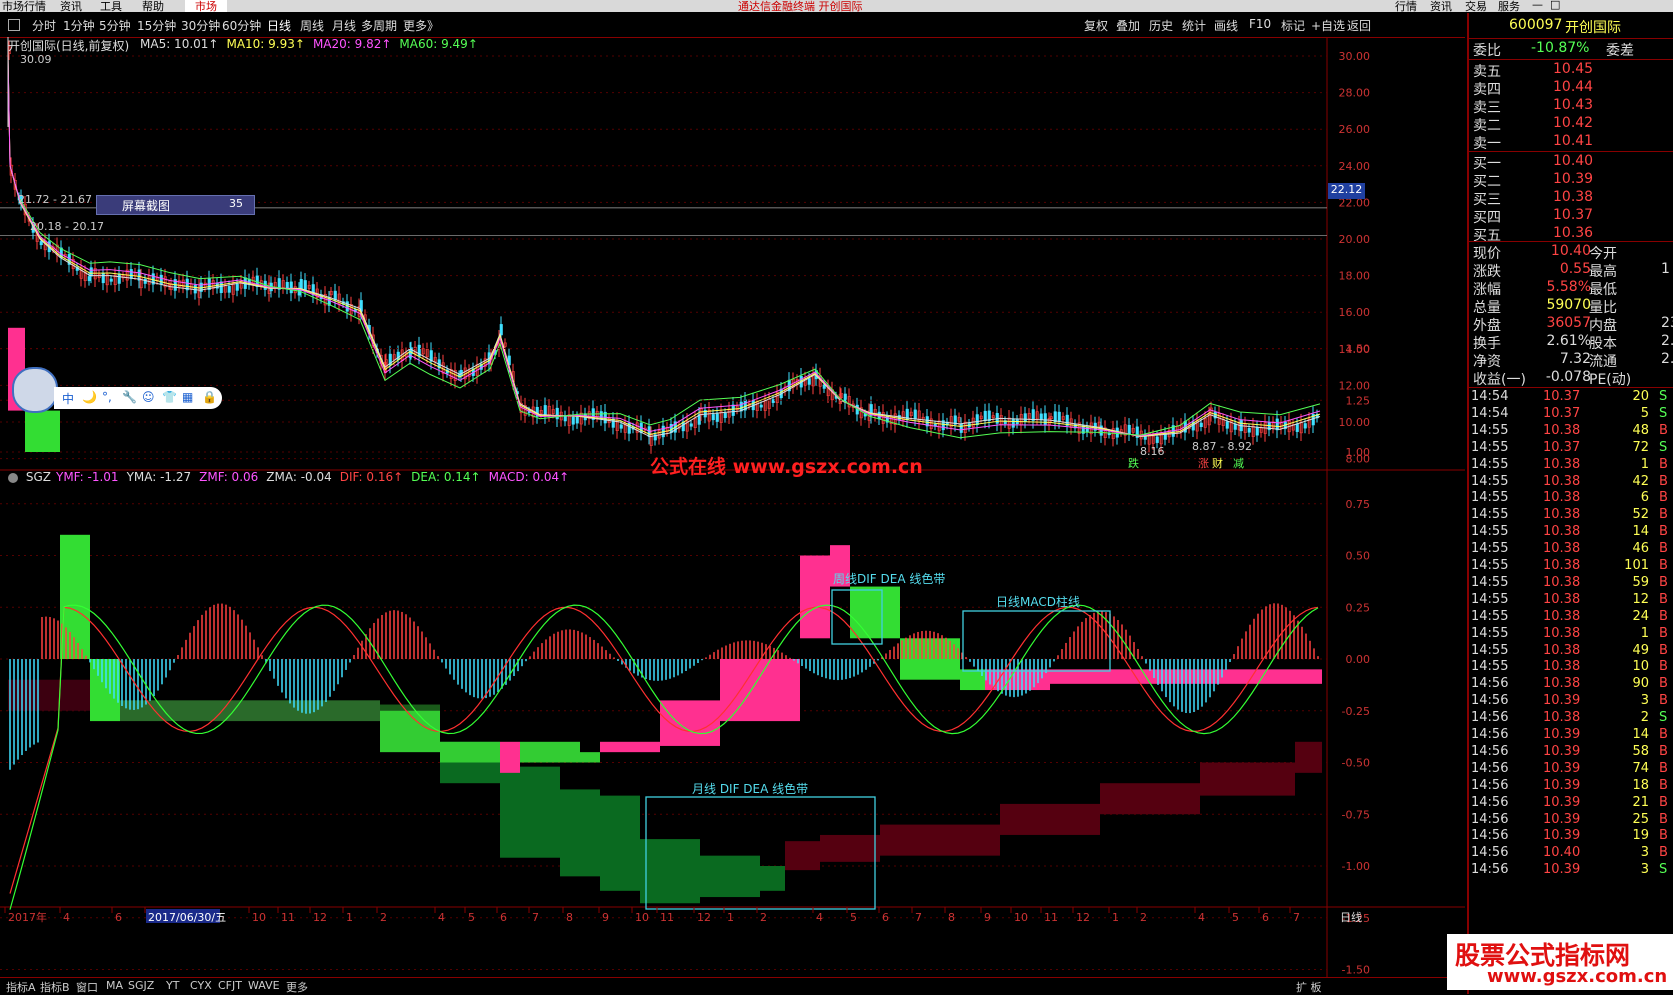  Describe the element at coordinates (148, 397) in the screenshot. I see `floating-tool-icon: ☺` at that location.